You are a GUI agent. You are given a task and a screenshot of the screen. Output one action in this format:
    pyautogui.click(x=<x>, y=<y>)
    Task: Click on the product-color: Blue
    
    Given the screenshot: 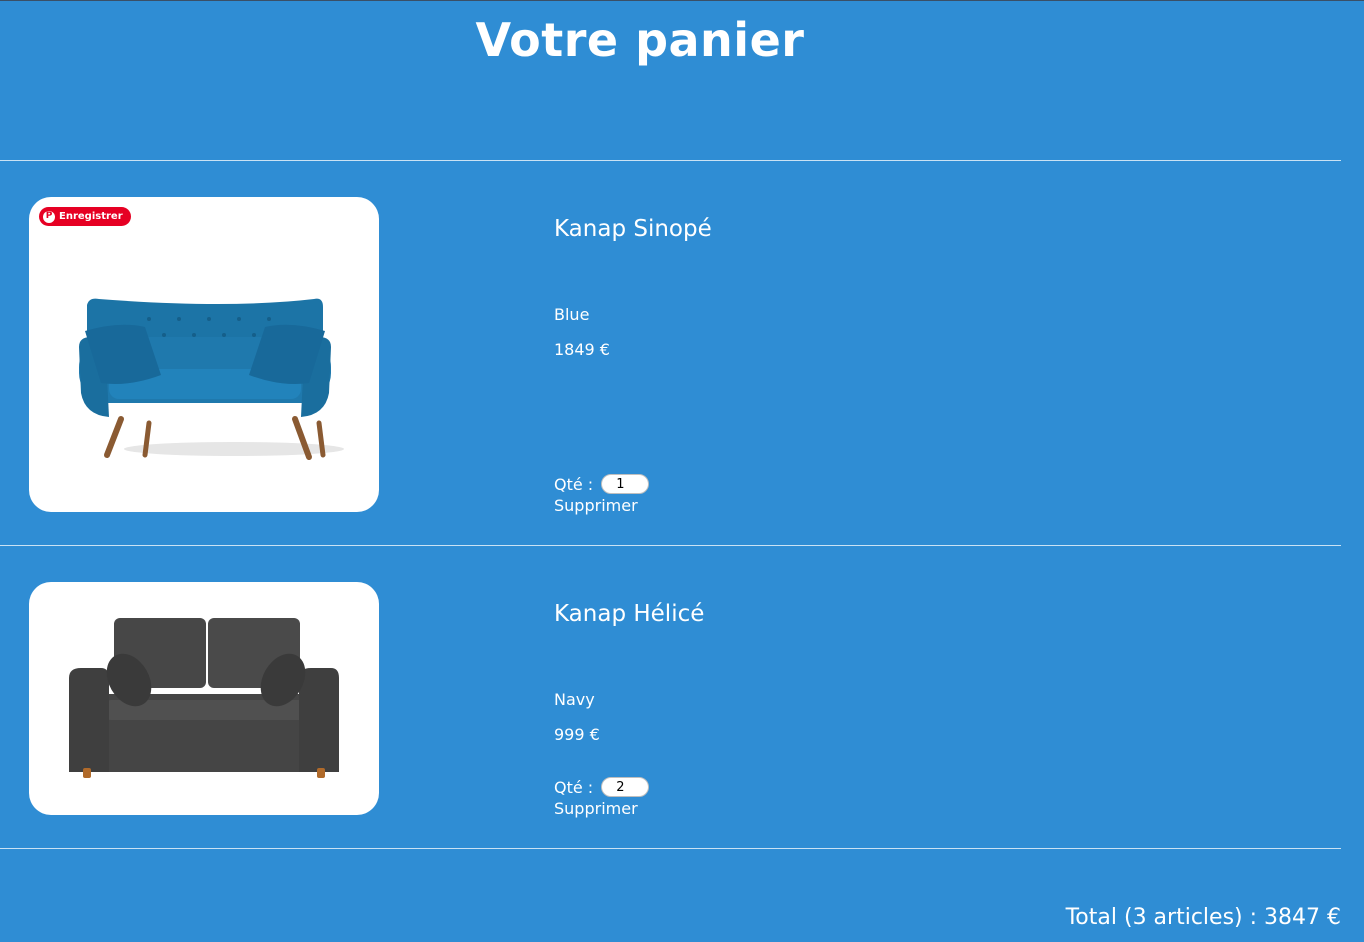 What is the action you would take?
    pyautogui.click(x=572, y=314)
    